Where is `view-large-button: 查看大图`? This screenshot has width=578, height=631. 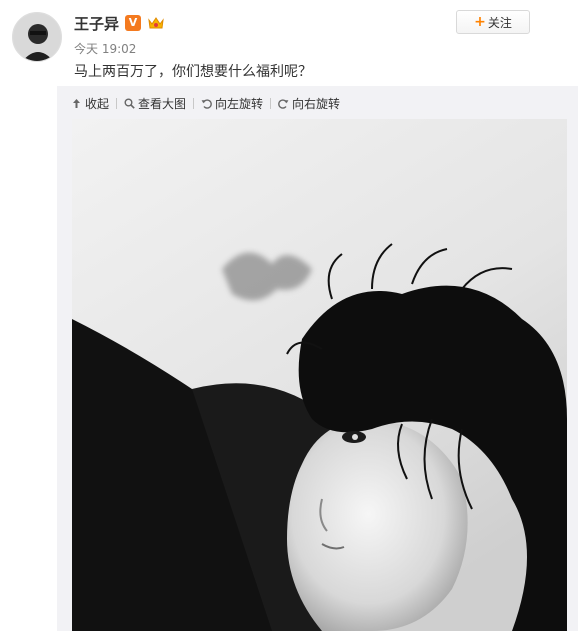
view-large-button: 查看大图 is located at coordinates (155, 103).